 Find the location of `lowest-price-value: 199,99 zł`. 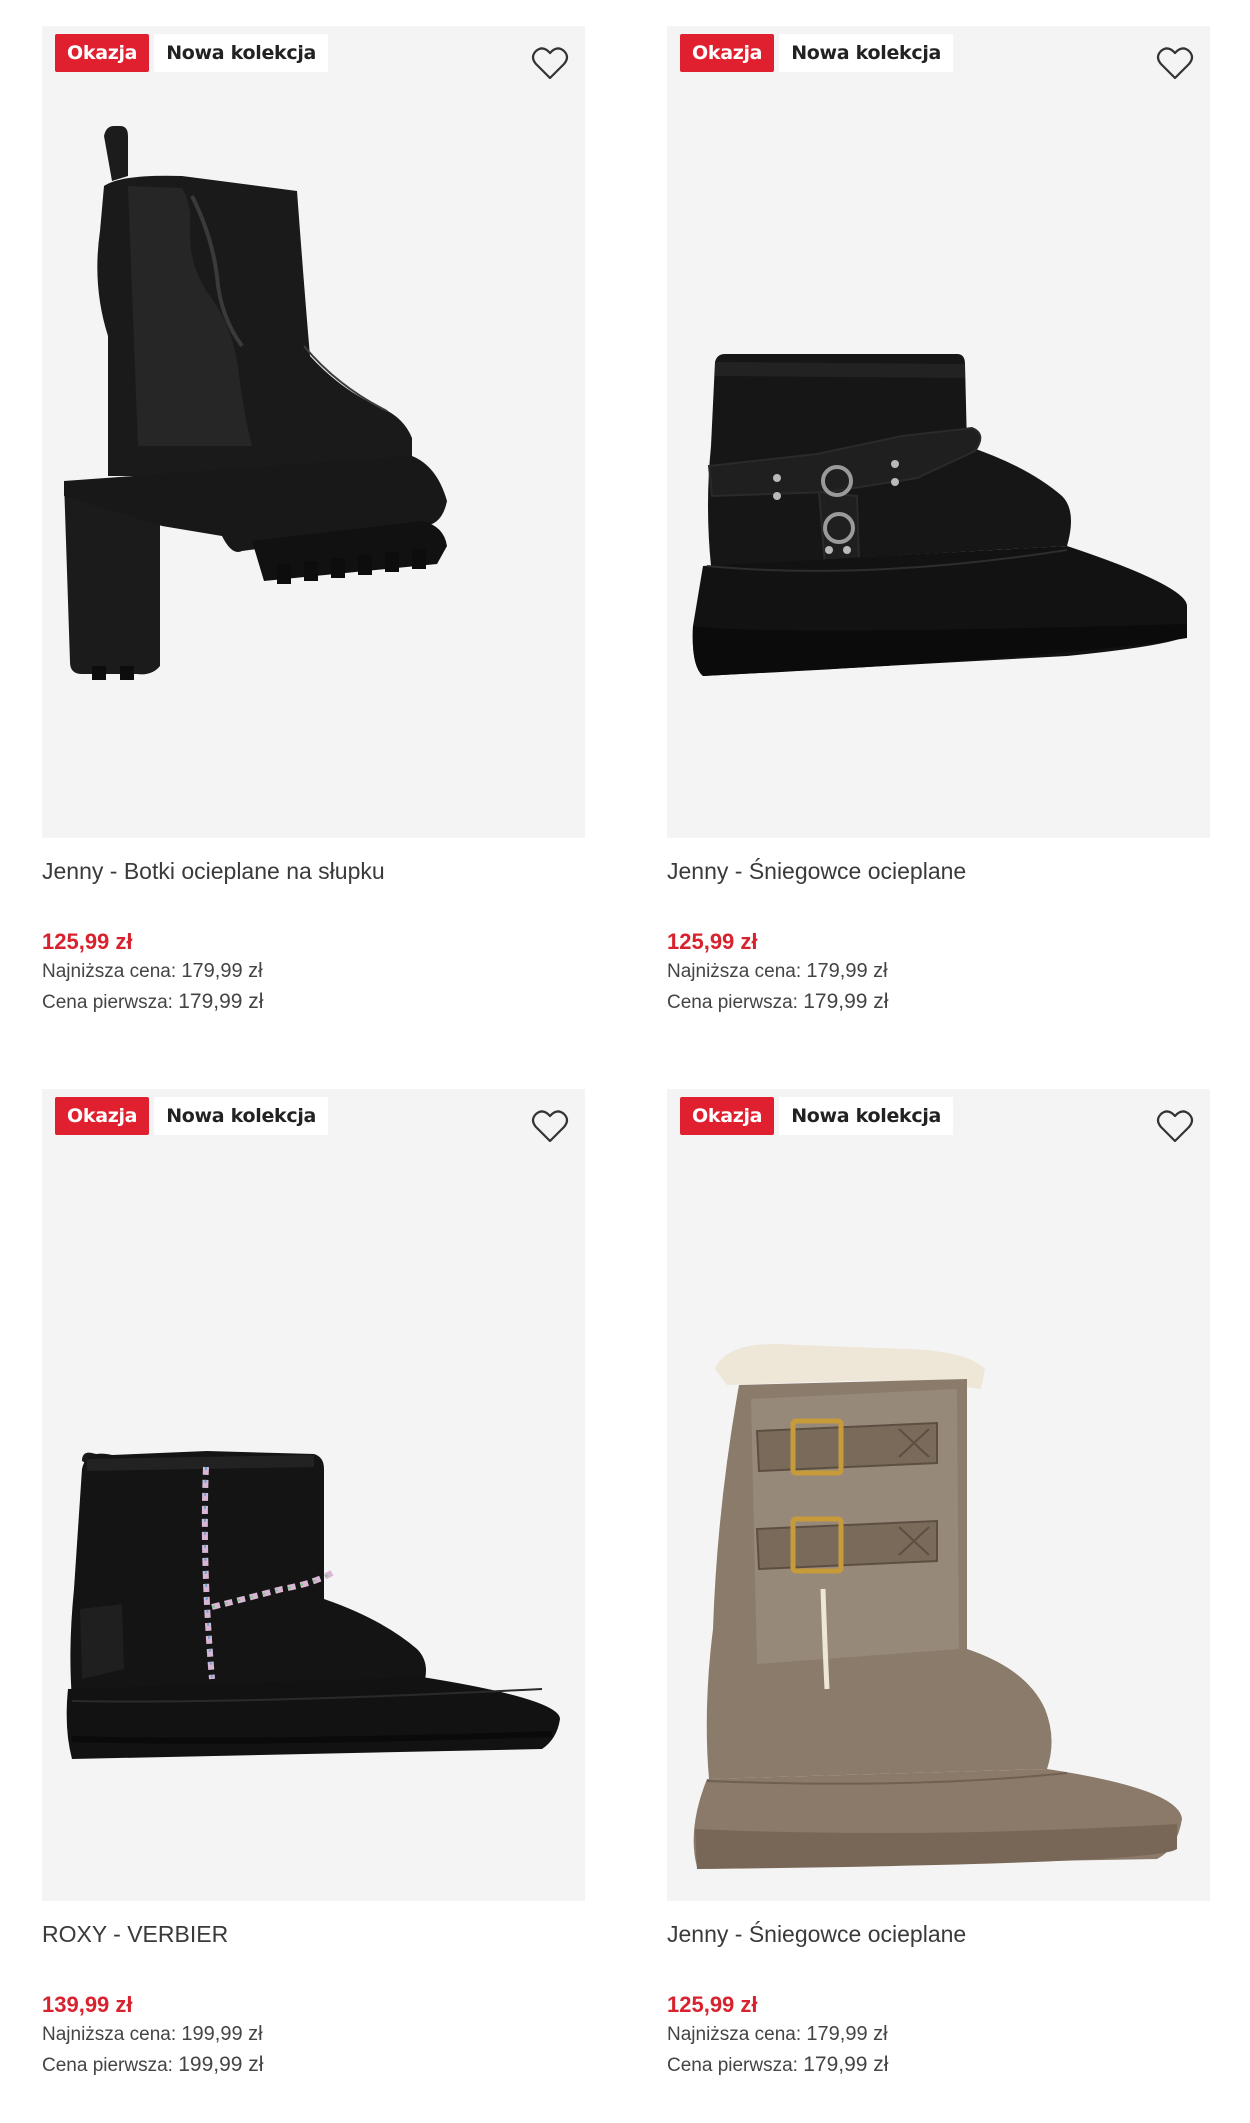

lowest-price-value: 199,99 zł is located at coordinates (222, 2034).